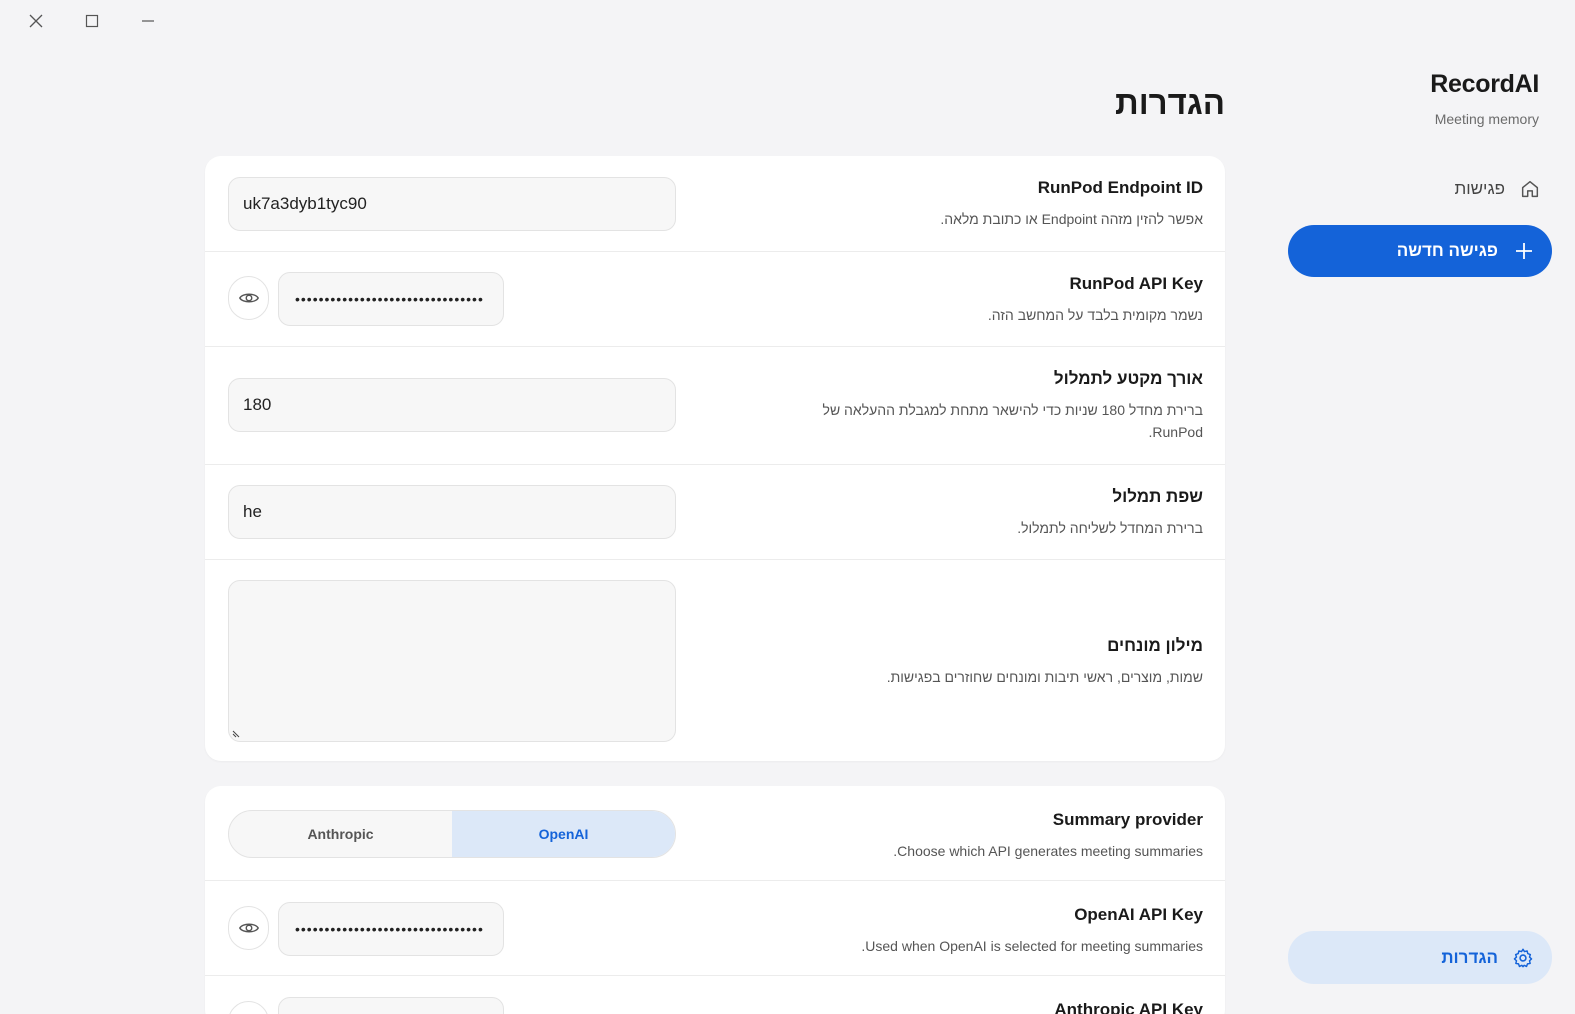 This screenshot has height=1014, width=1575. Describe the element at coordinates (236, 734) in the screenshot. I see `resize-grip-icon` at that location.